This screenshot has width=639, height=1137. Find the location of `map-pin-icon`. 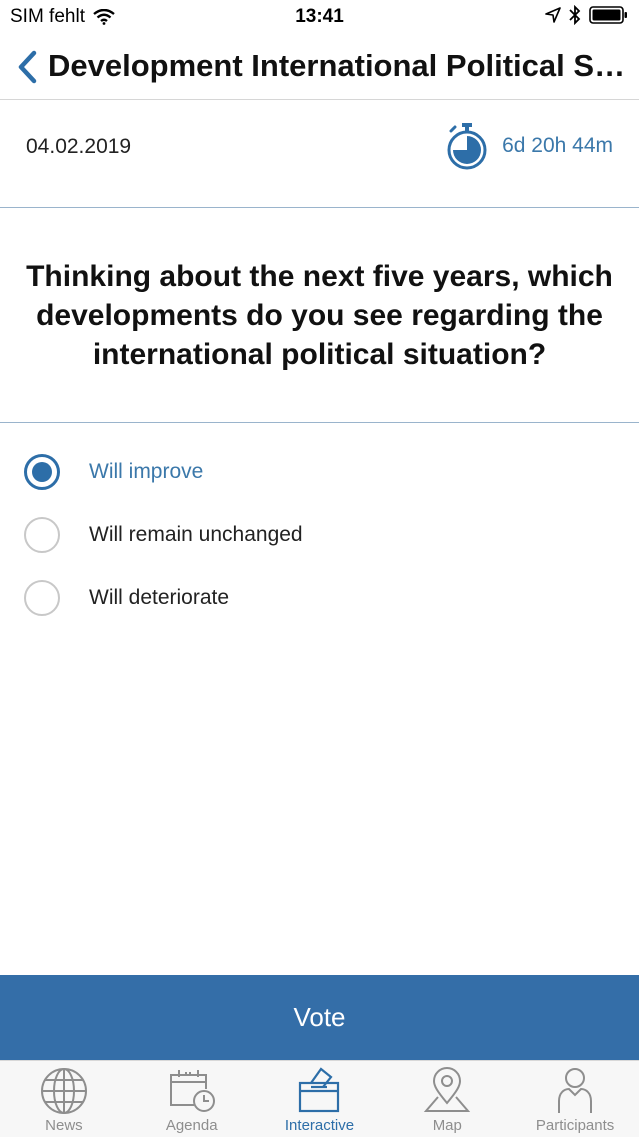

map-pin-icon is located at coordinates (447, 1089).